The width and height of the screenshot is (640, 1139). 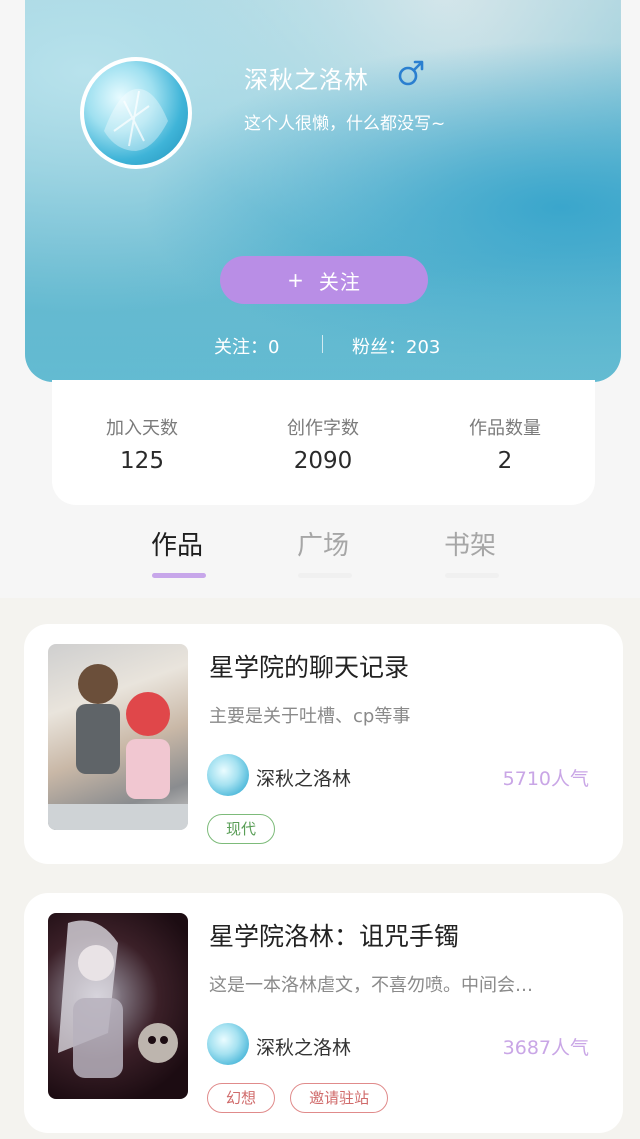 I want to click on work-title: 星学院洛林：诅咒手镯, so click(x=334, y=935).